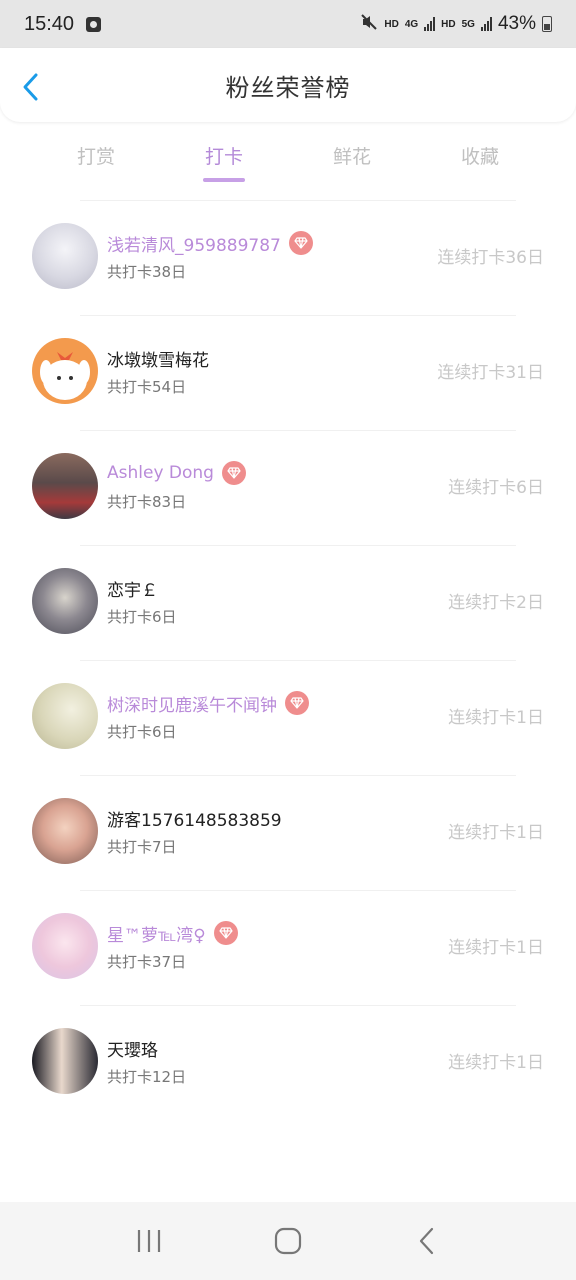  I want to click on tab-checkin: 打卡, so click(224, 156).